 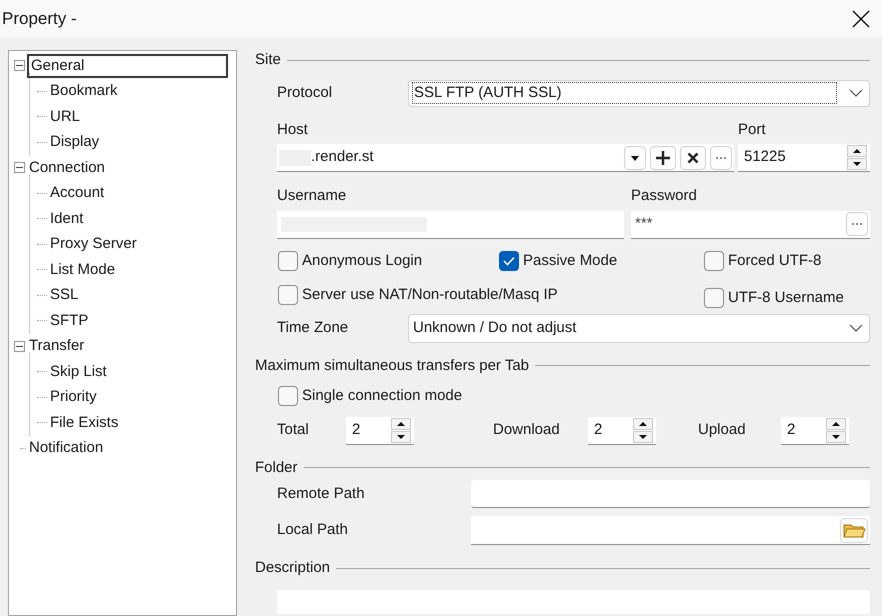 What do you see at coordinates (293, 430) in the screenshot?
I see `field-label: Total` at bounding box center [293, 430].